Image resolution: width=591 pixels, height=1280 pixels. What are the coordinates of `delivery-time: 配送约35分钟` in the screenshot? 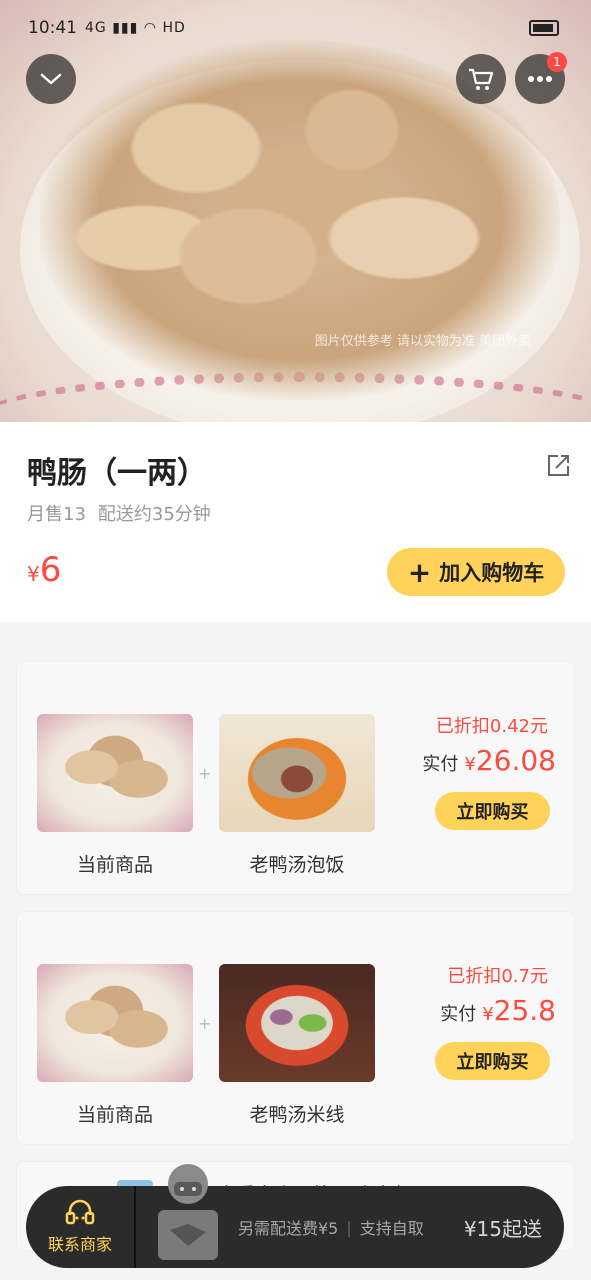 It's located at (154, 514).